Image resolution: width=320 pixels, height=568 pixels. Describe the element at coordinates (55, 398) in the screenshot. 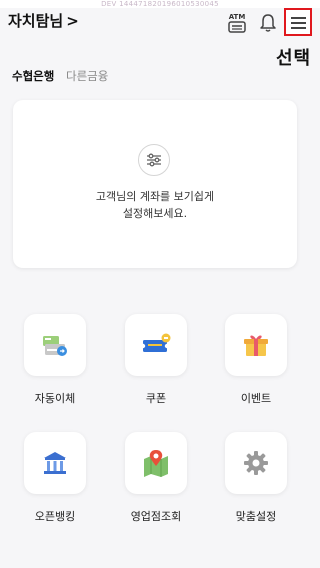

I see `tile-label: 자동이체` at that location.